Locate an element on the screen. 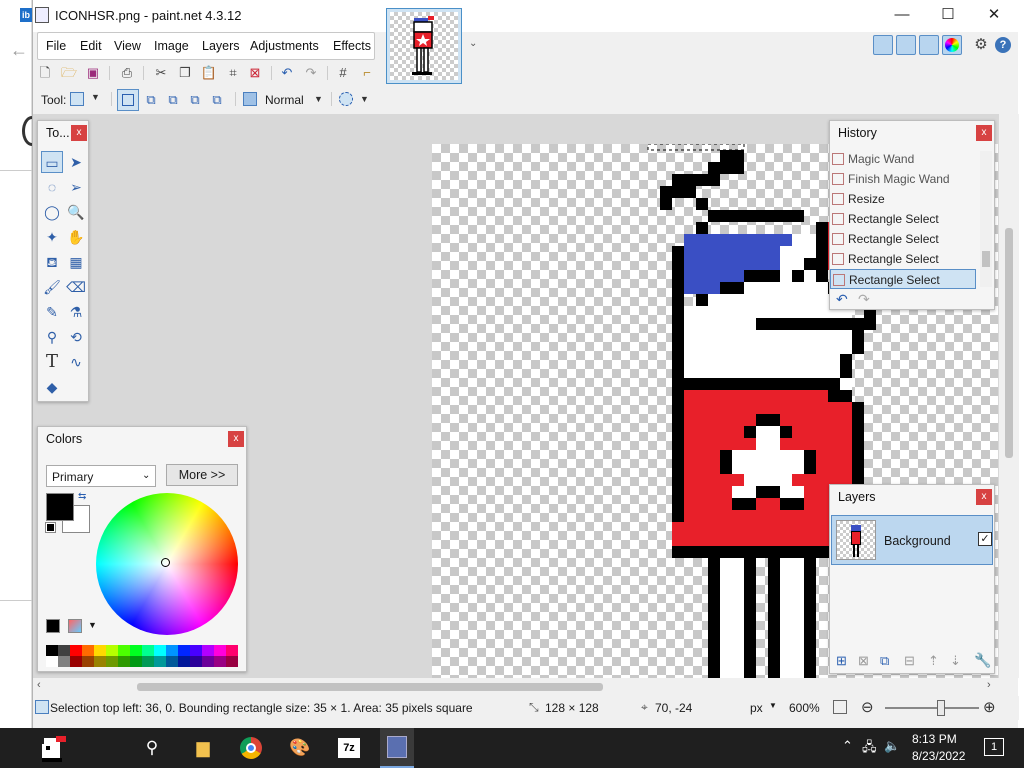 The width and height of the screenshot is (1024, 768). title-bar: ICONHSR.png - paint.net 4.3.12 — ☐ ✕ is located at coordinates (526, 16).